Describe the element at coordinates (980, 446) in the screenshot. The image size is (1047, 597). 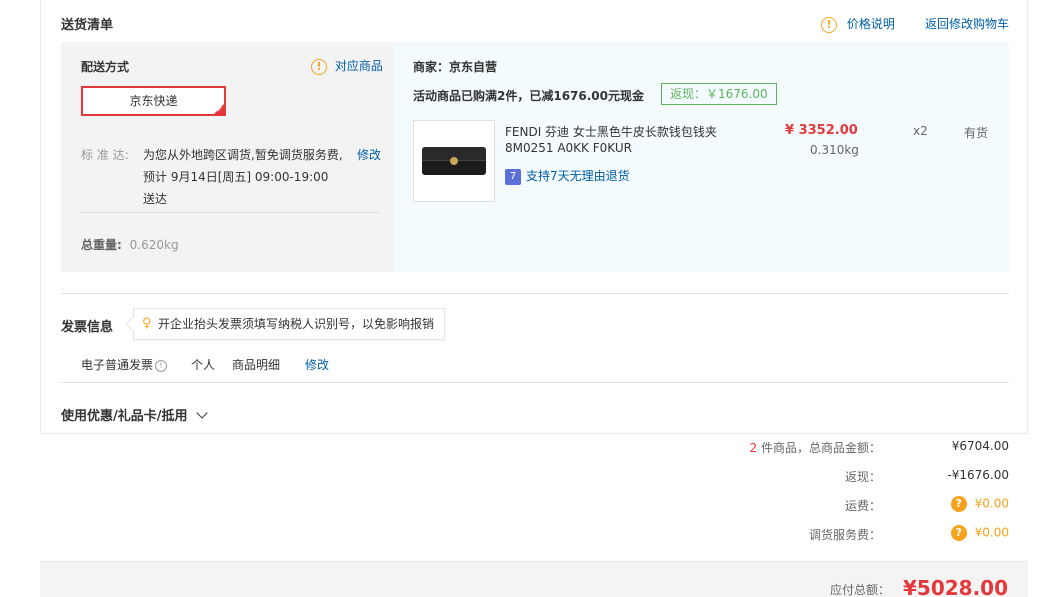
I see `items-total-value: ¥6704.00` at that location.